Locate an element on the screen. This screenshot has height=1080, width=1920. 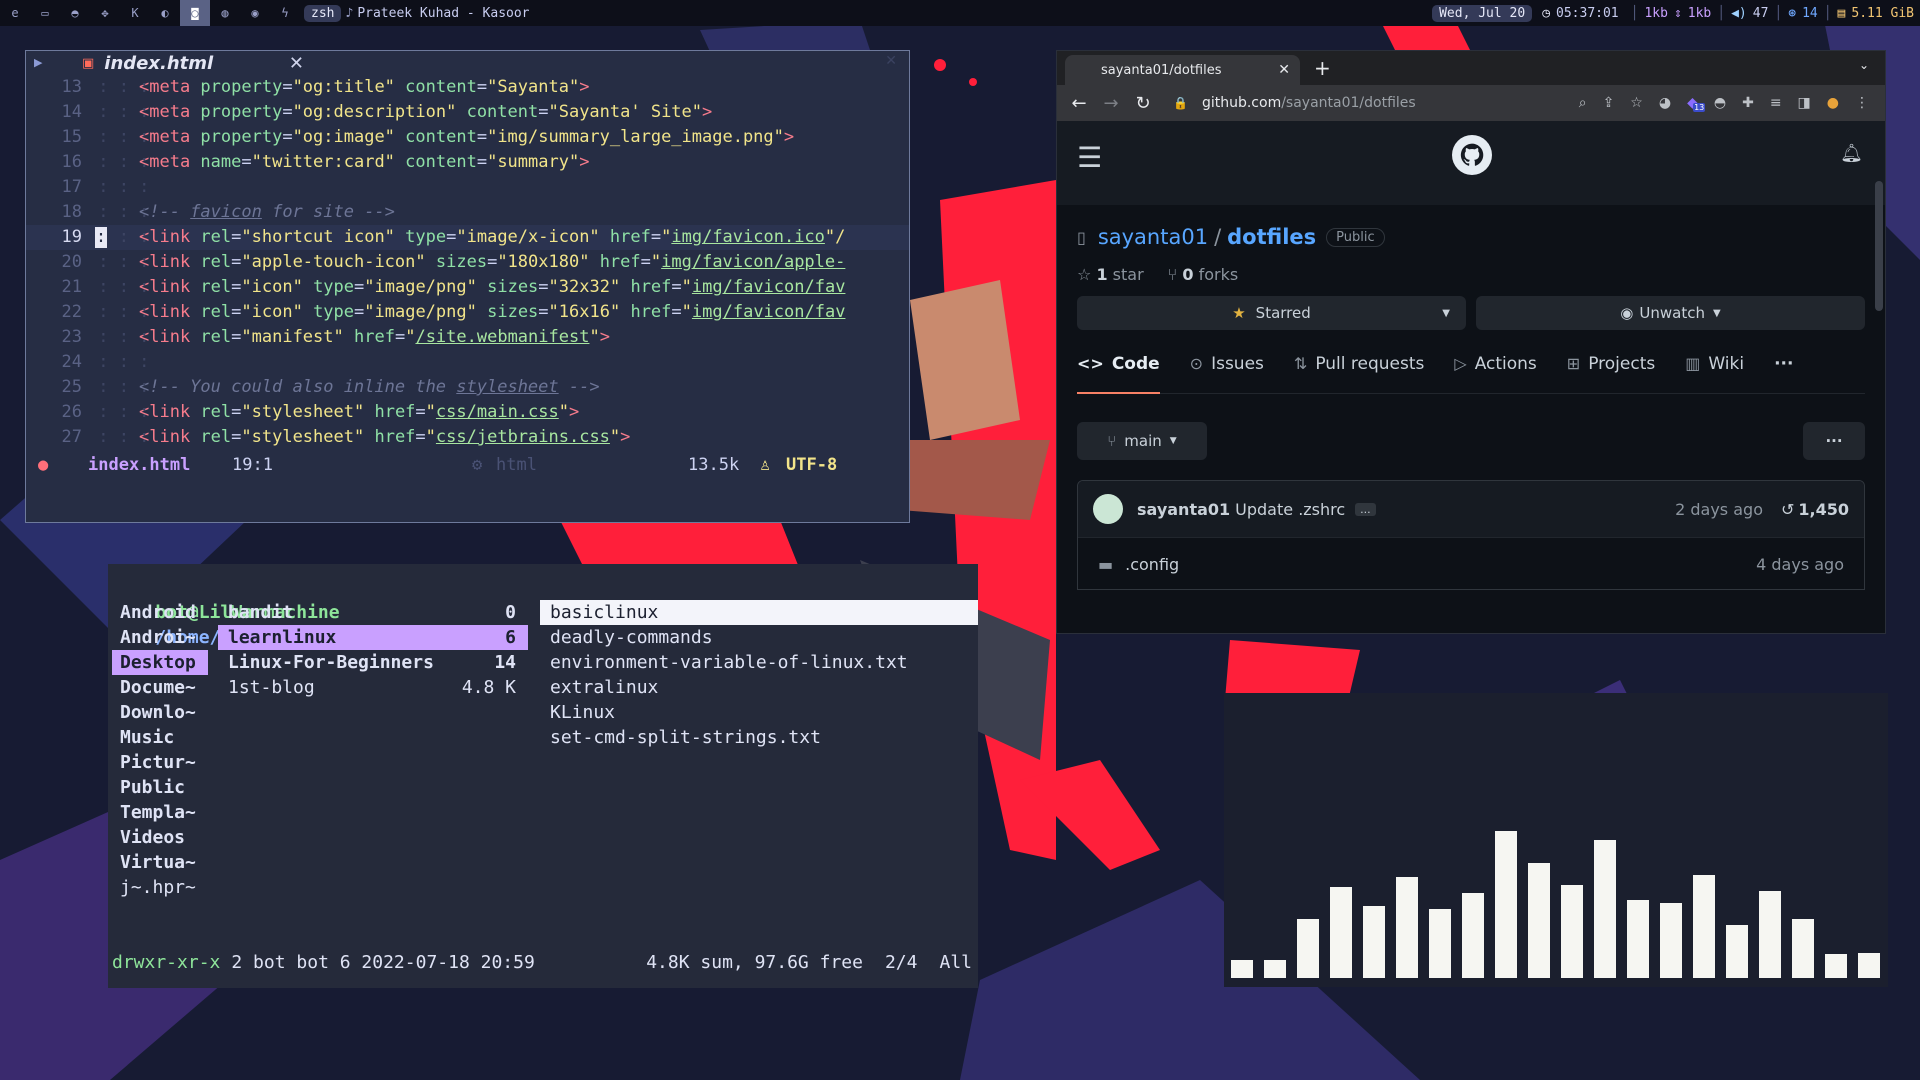
updates-count: 14 is located at coordinates (1810, 13).